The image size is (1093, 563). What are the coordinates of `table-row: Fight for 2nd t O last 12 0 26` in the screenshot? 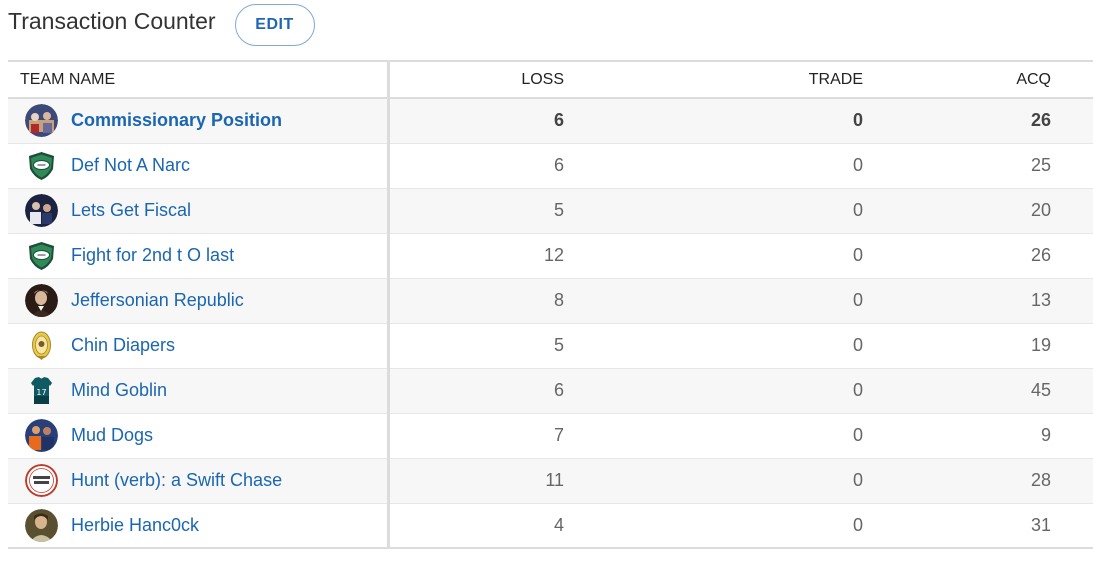 It's located at (550, 256).